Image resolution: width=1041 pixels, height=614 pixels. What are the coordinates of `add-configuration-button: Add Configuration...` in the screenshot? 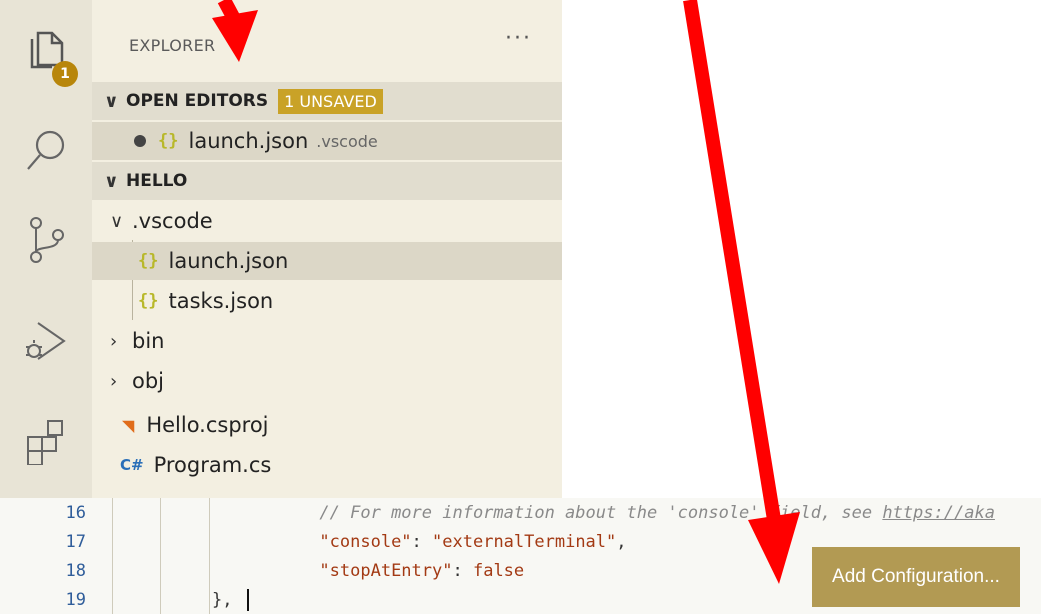 It's located at (916, 577).